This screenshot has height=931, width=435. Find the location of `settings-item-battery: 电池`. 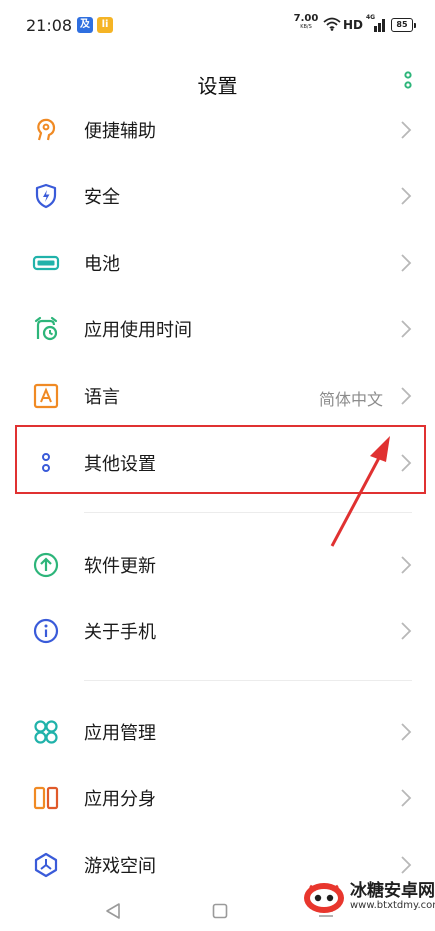

settings-item-battery: 电池 is located at coordinates (217, 262).